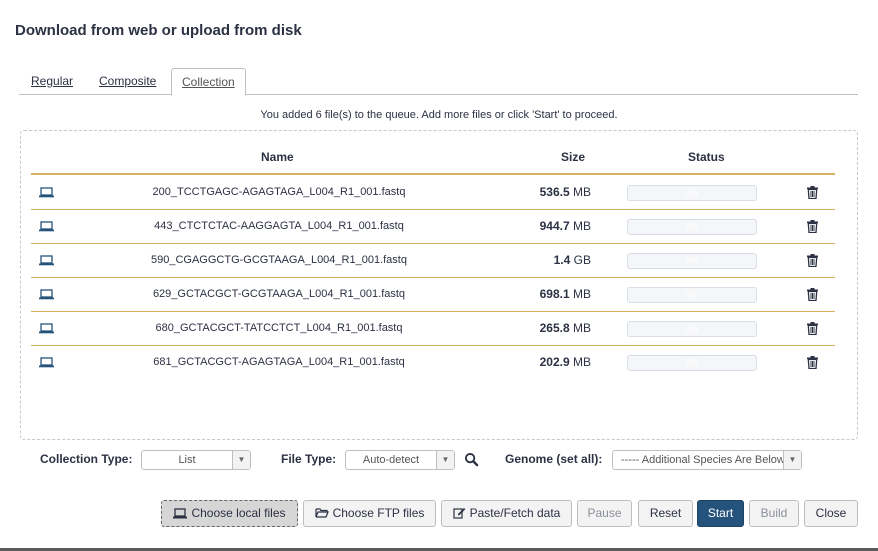 This screenshot has height=551, width=878. I want to click on file-name: 200_TCCTGAGC-AGAGTAGA_L004_R1_001.fastq, so click(279, 192).